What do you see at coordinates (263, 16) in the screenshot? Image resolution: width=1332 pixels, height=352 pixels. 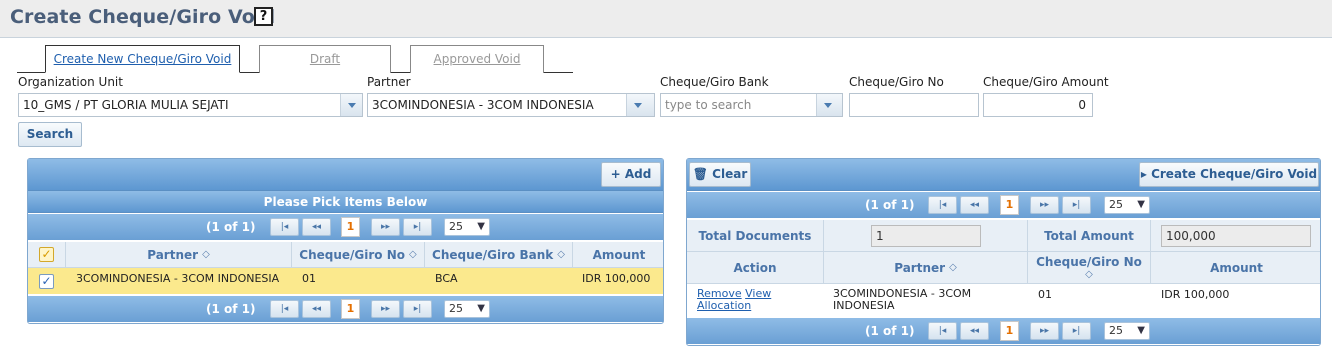 I see `help-icon: ?` at bounding box center [263, 16].